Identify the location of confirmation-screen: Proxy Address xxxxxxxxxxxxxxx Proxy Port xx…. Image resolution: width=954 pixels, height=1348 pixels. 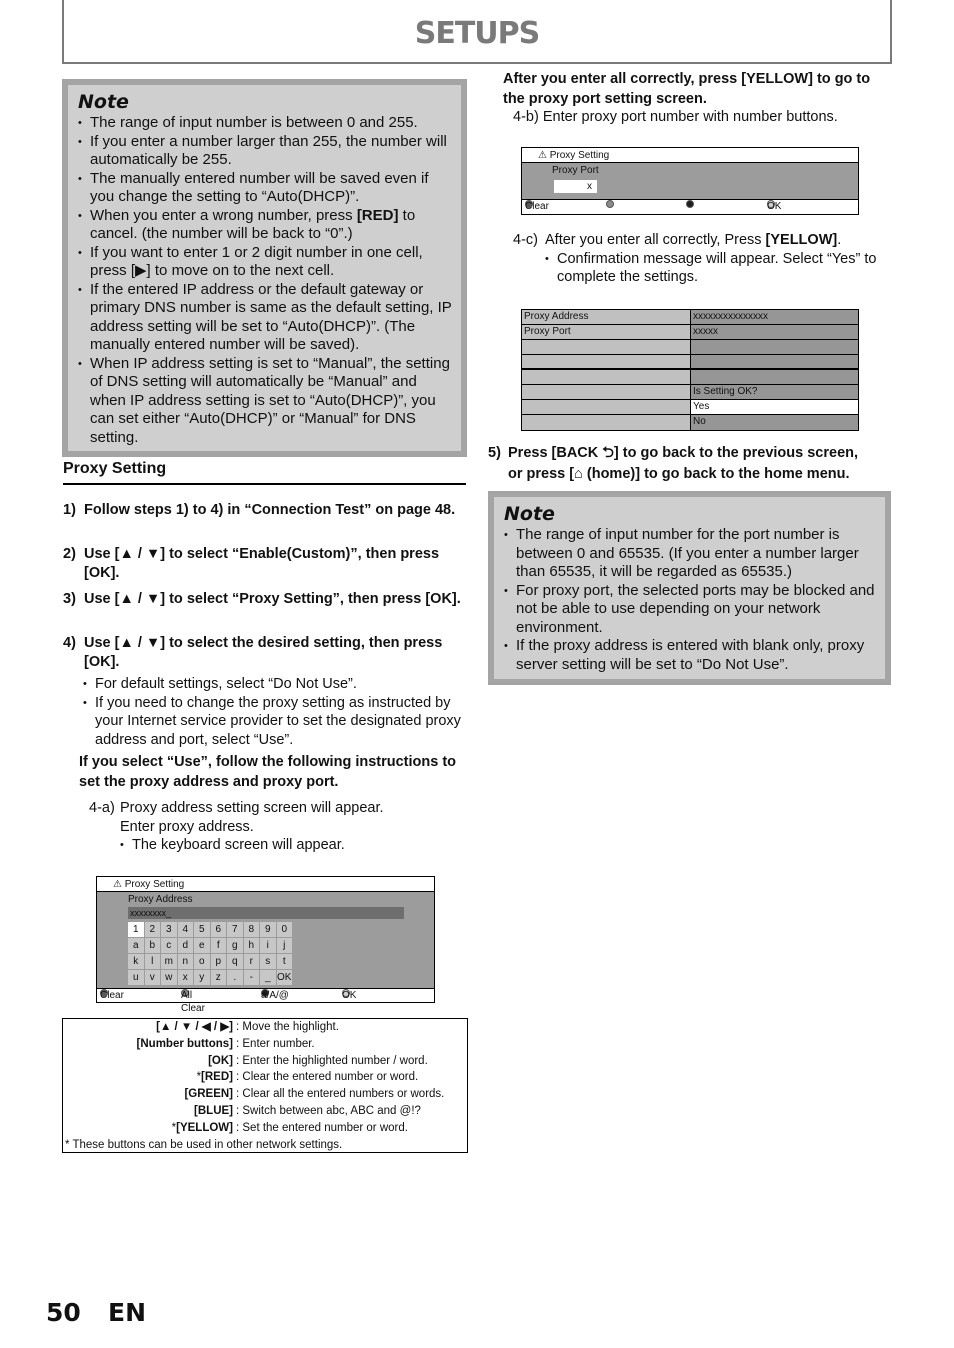
(690, 370).